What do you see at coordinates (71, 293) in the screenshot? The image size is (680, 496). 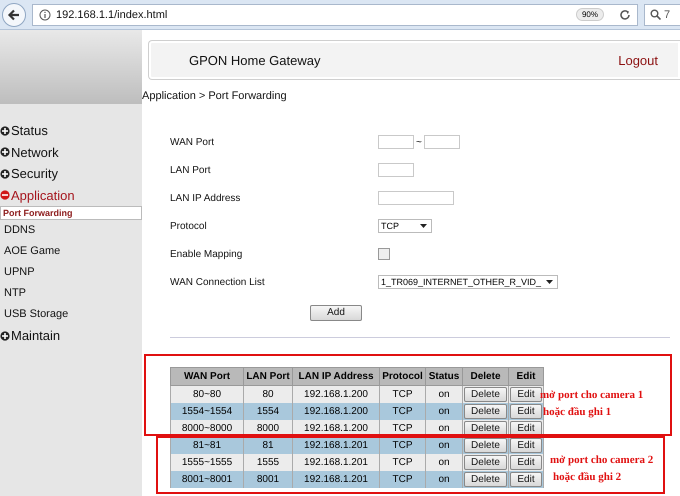 I see `menu-item: NTP` at bounding box center [71, 293].